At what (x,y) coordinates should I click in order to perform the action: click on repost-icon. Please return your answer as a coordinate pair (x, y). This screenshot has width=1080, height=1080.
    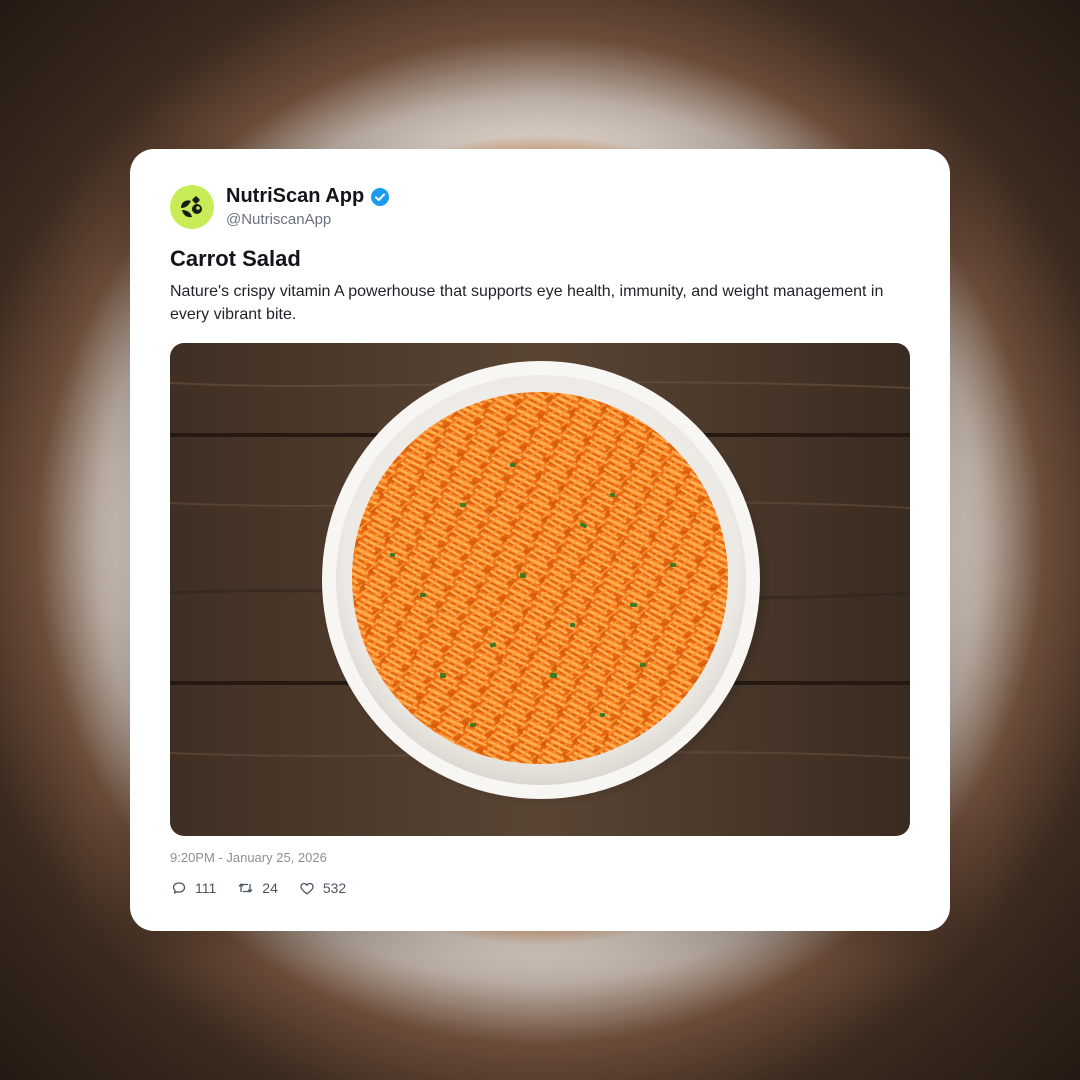
    Looking at the image, I should click on (245, 888).